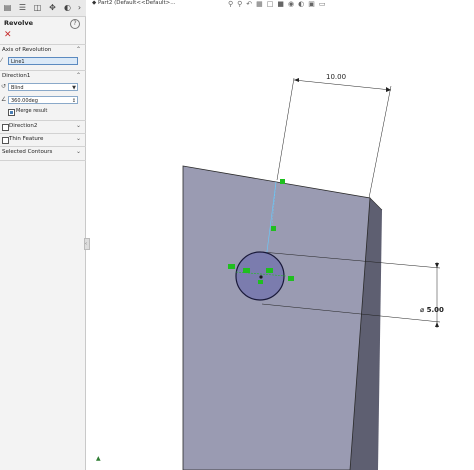 Image resolution: width=474 pixels, height=470 pixels. I want to click on angle-input: 360.00deg ↕, so click(43, 100).